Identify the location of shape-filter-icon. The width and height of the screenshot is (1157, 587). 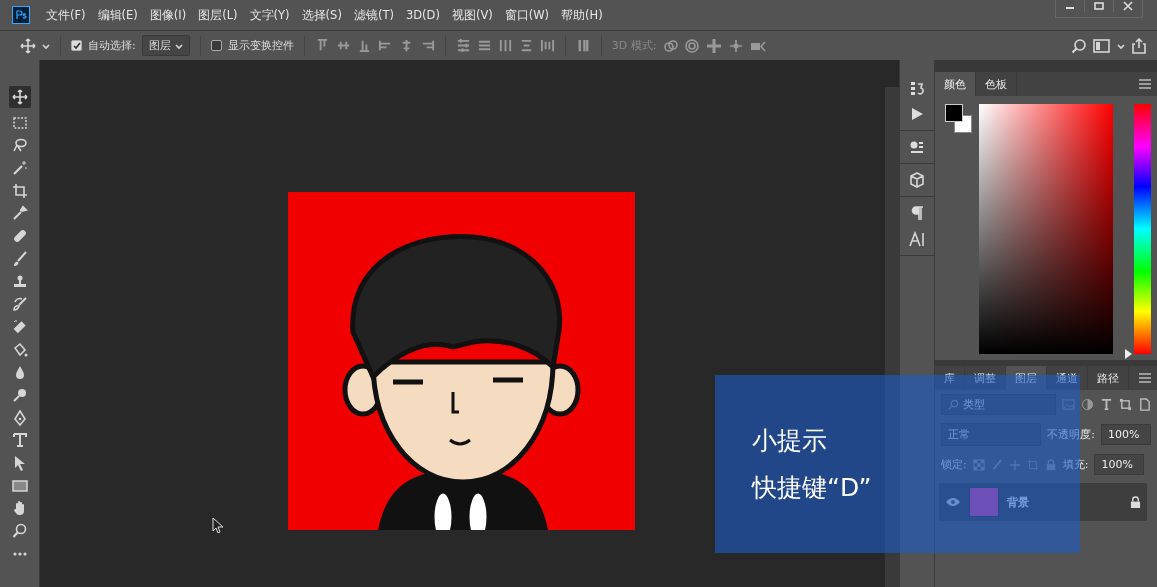
(1125, 404).